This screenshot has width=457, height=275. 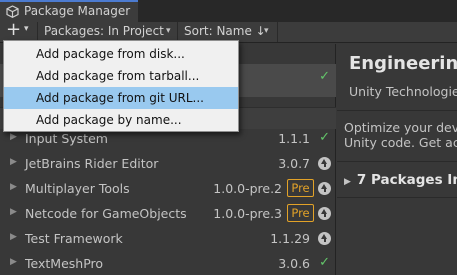 I want to click on package-row: ▶ JetBrains Rider Editor 3.0.7, so click(x=168, y=163).